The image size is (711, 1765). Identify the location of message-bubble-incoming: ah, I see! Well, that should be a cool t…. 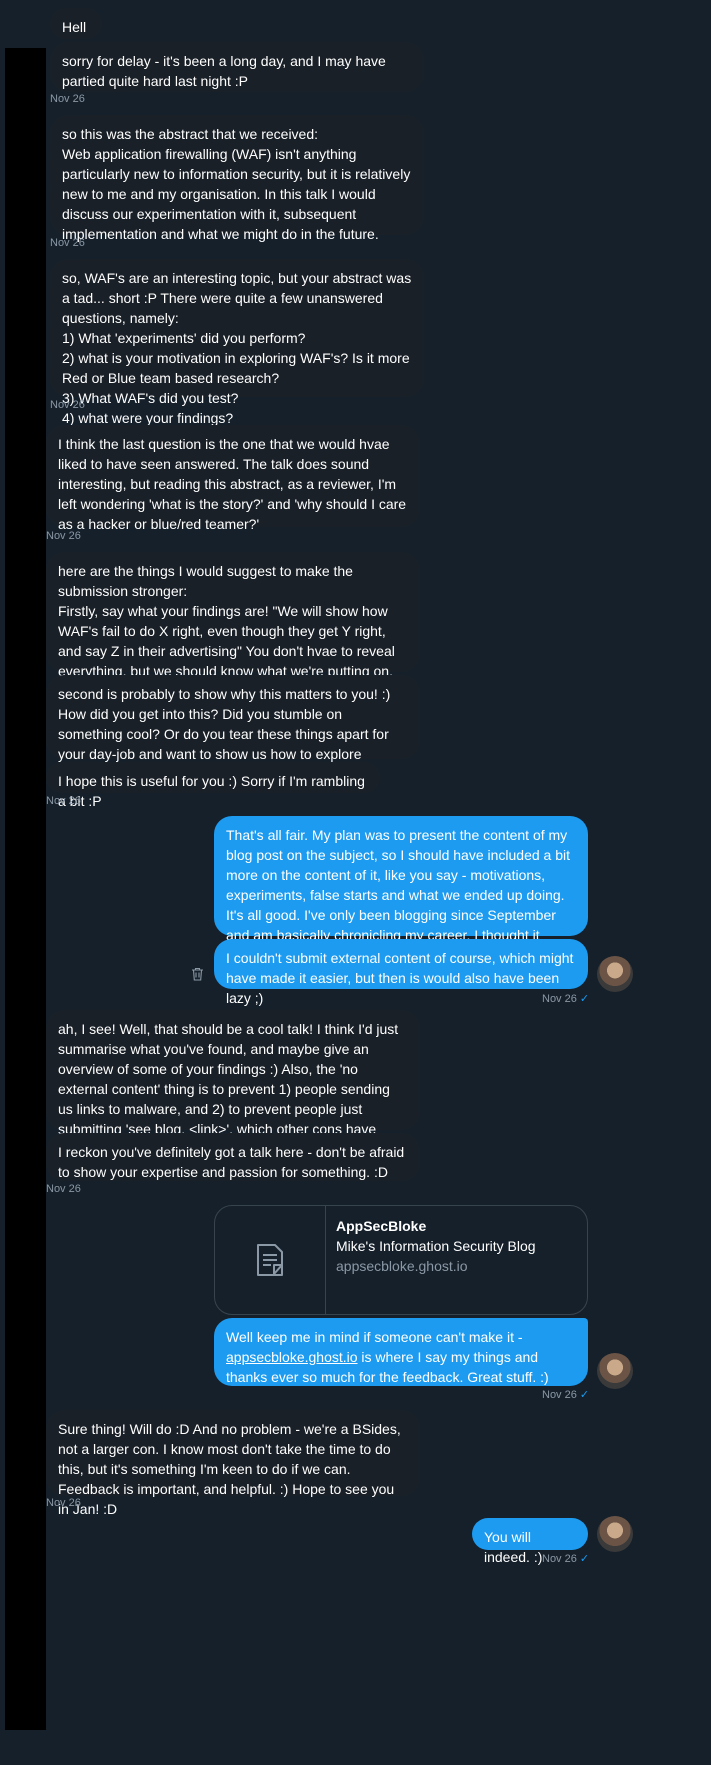
(233, 1083).